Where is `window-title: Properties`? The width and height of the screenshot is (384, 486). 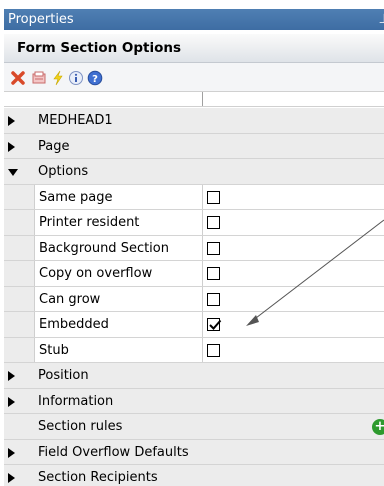 window-title: Properties is located at coordinates (41, 19).